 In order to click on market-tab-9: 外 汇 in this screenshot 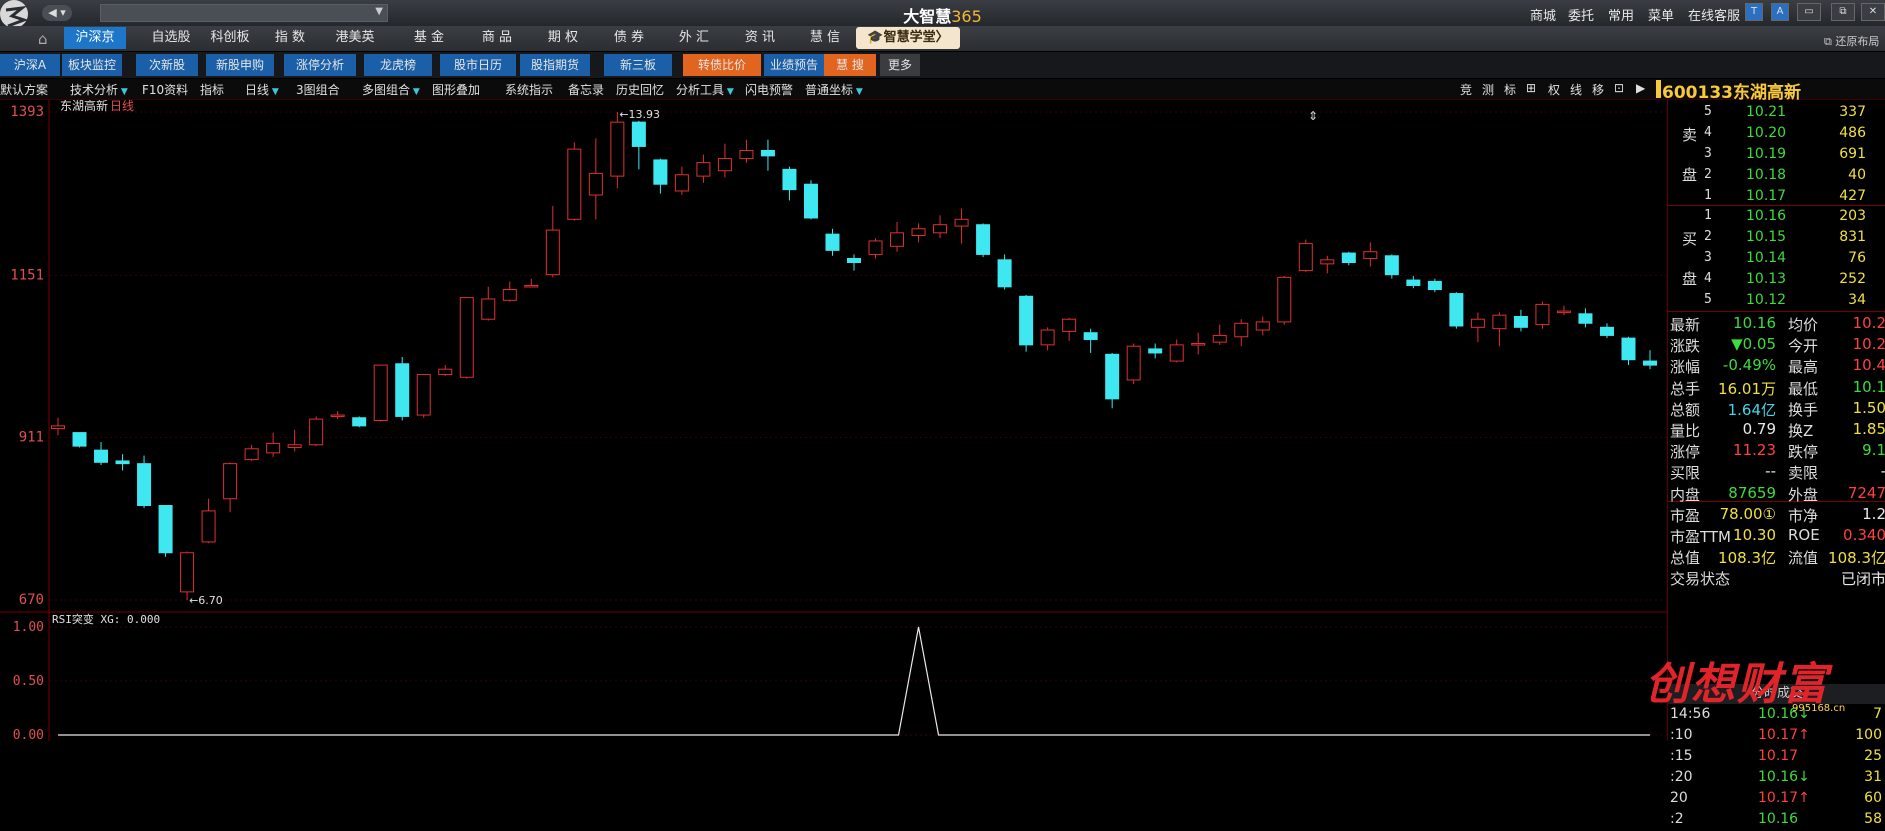, I will do `click(694, 38)`.